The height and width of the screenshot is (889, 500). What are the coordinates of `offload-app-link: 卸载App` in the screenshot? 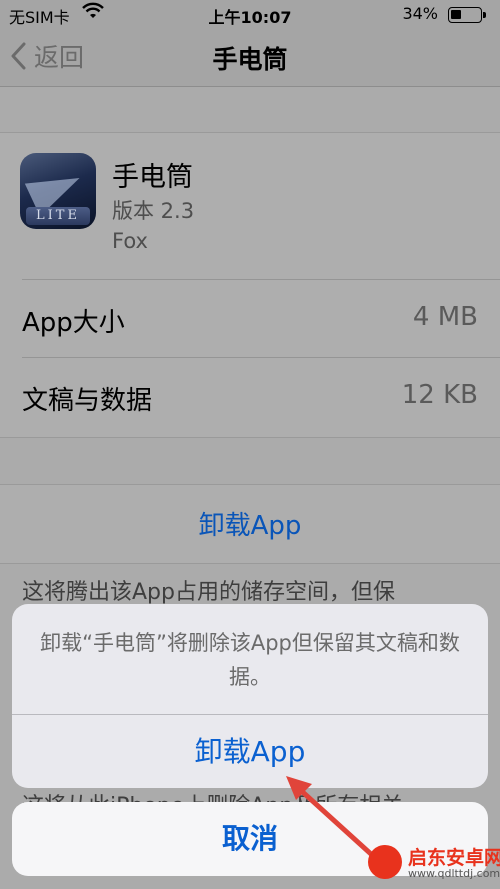 It's located at (250, 523).